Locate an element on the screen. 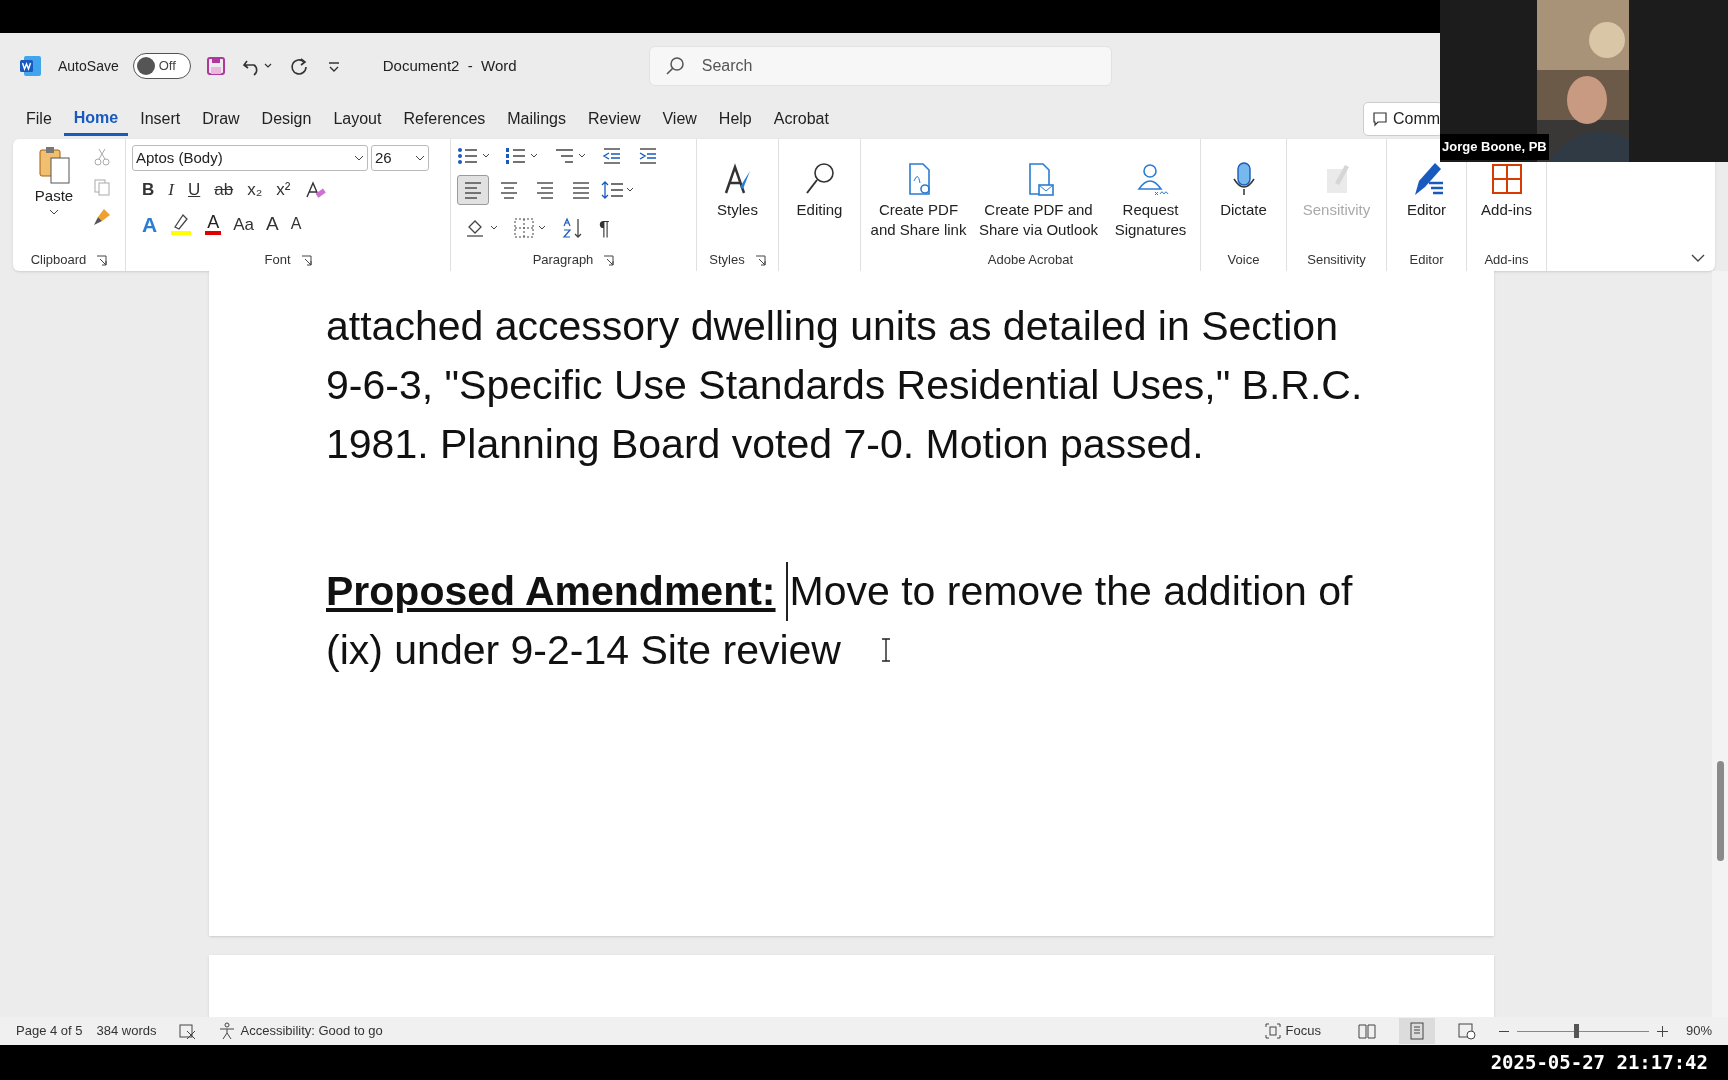 Image resolution: width=1728 pixels, height=1080 pixels. focus-icon is located at coordinates (1272, 1031).